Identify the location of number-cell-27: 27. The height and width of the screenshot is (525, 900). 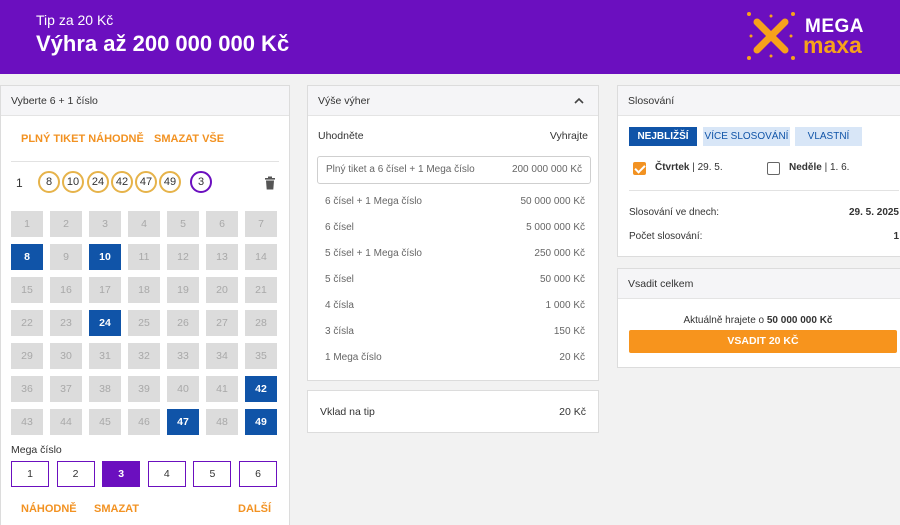
(222, 323).